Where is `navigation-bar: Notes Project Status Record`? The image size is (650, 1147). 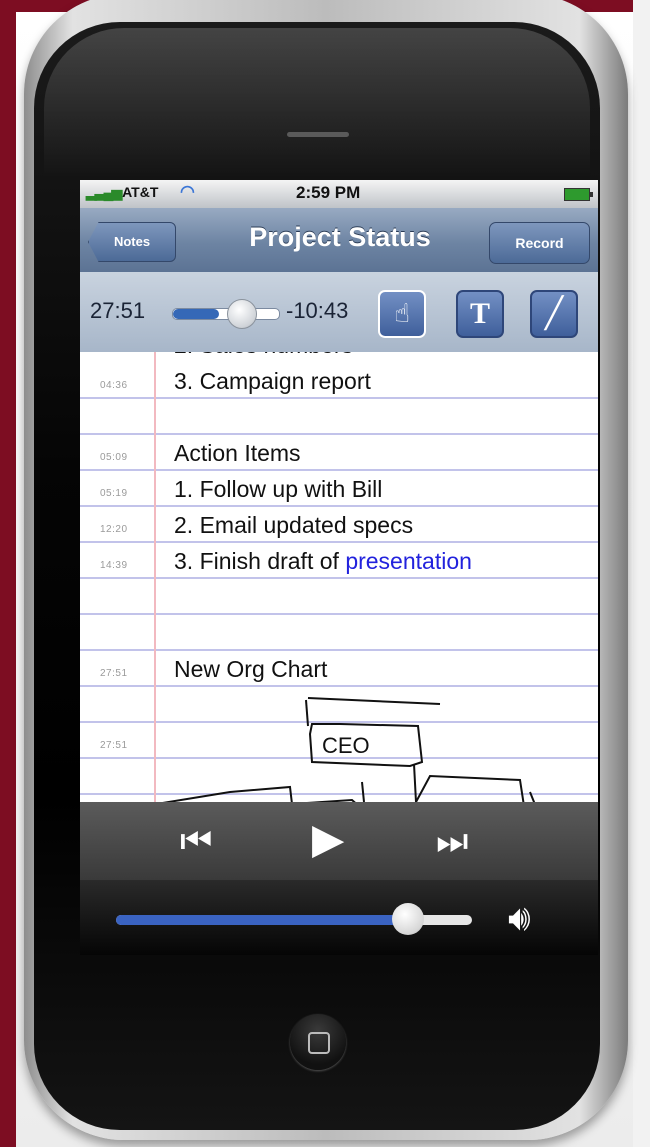 navigation-bar: Notes Project Status Record is located at coordinates (339, 240).